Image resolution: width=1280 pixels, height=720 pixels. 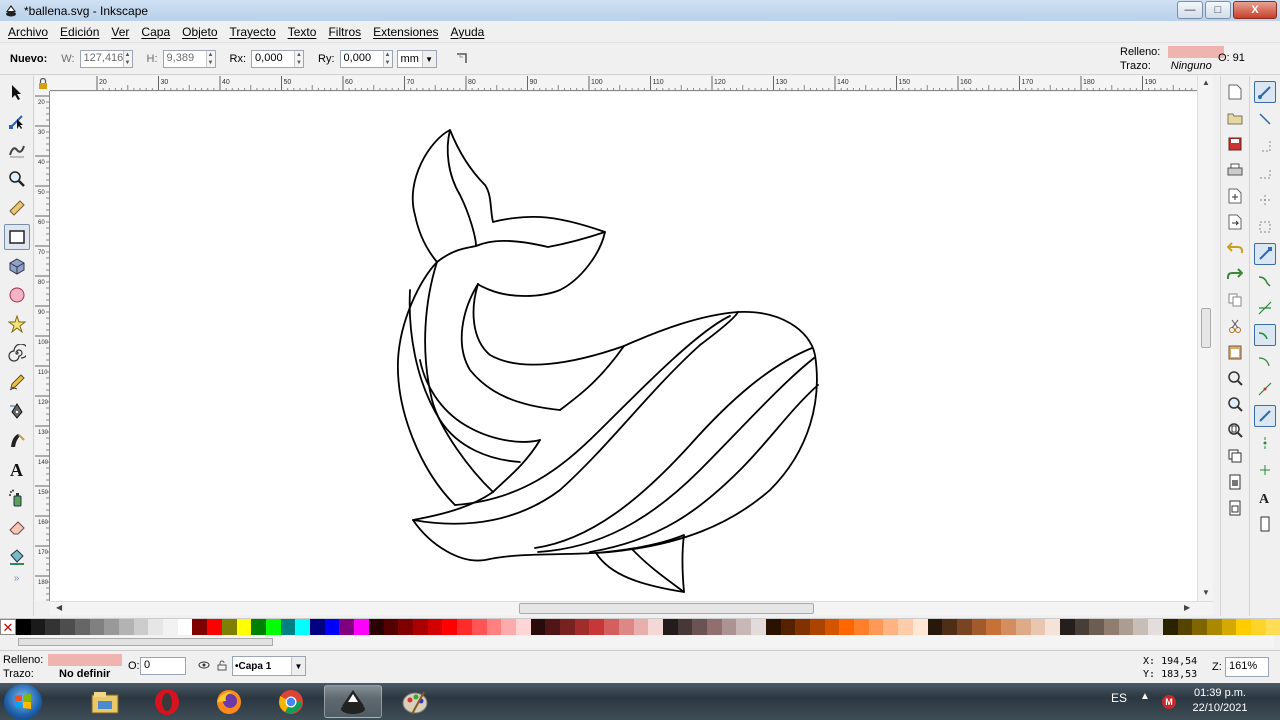 I want to click on layer-selector: •Capa 1 ▼, so click(x=269, y=666).